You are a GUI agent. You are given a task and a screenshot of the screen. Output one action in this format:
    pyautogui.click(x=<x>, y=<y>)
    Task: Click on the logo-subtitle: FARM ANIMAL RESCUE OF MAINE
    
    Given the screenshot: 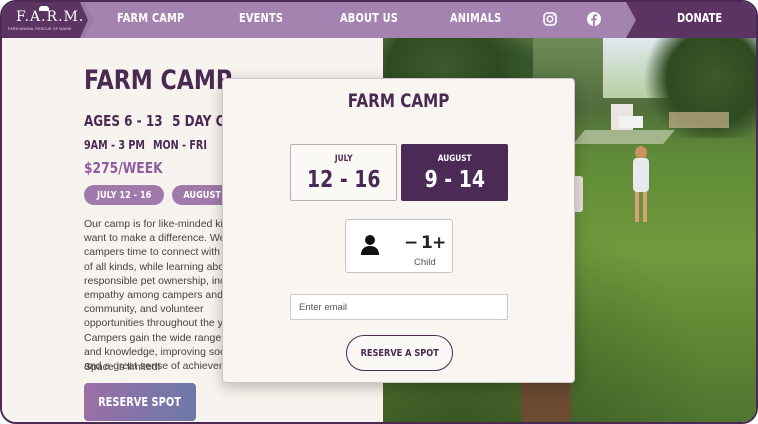 What is the action you would take?
    pyautogui.click(x=40, y=29)
    